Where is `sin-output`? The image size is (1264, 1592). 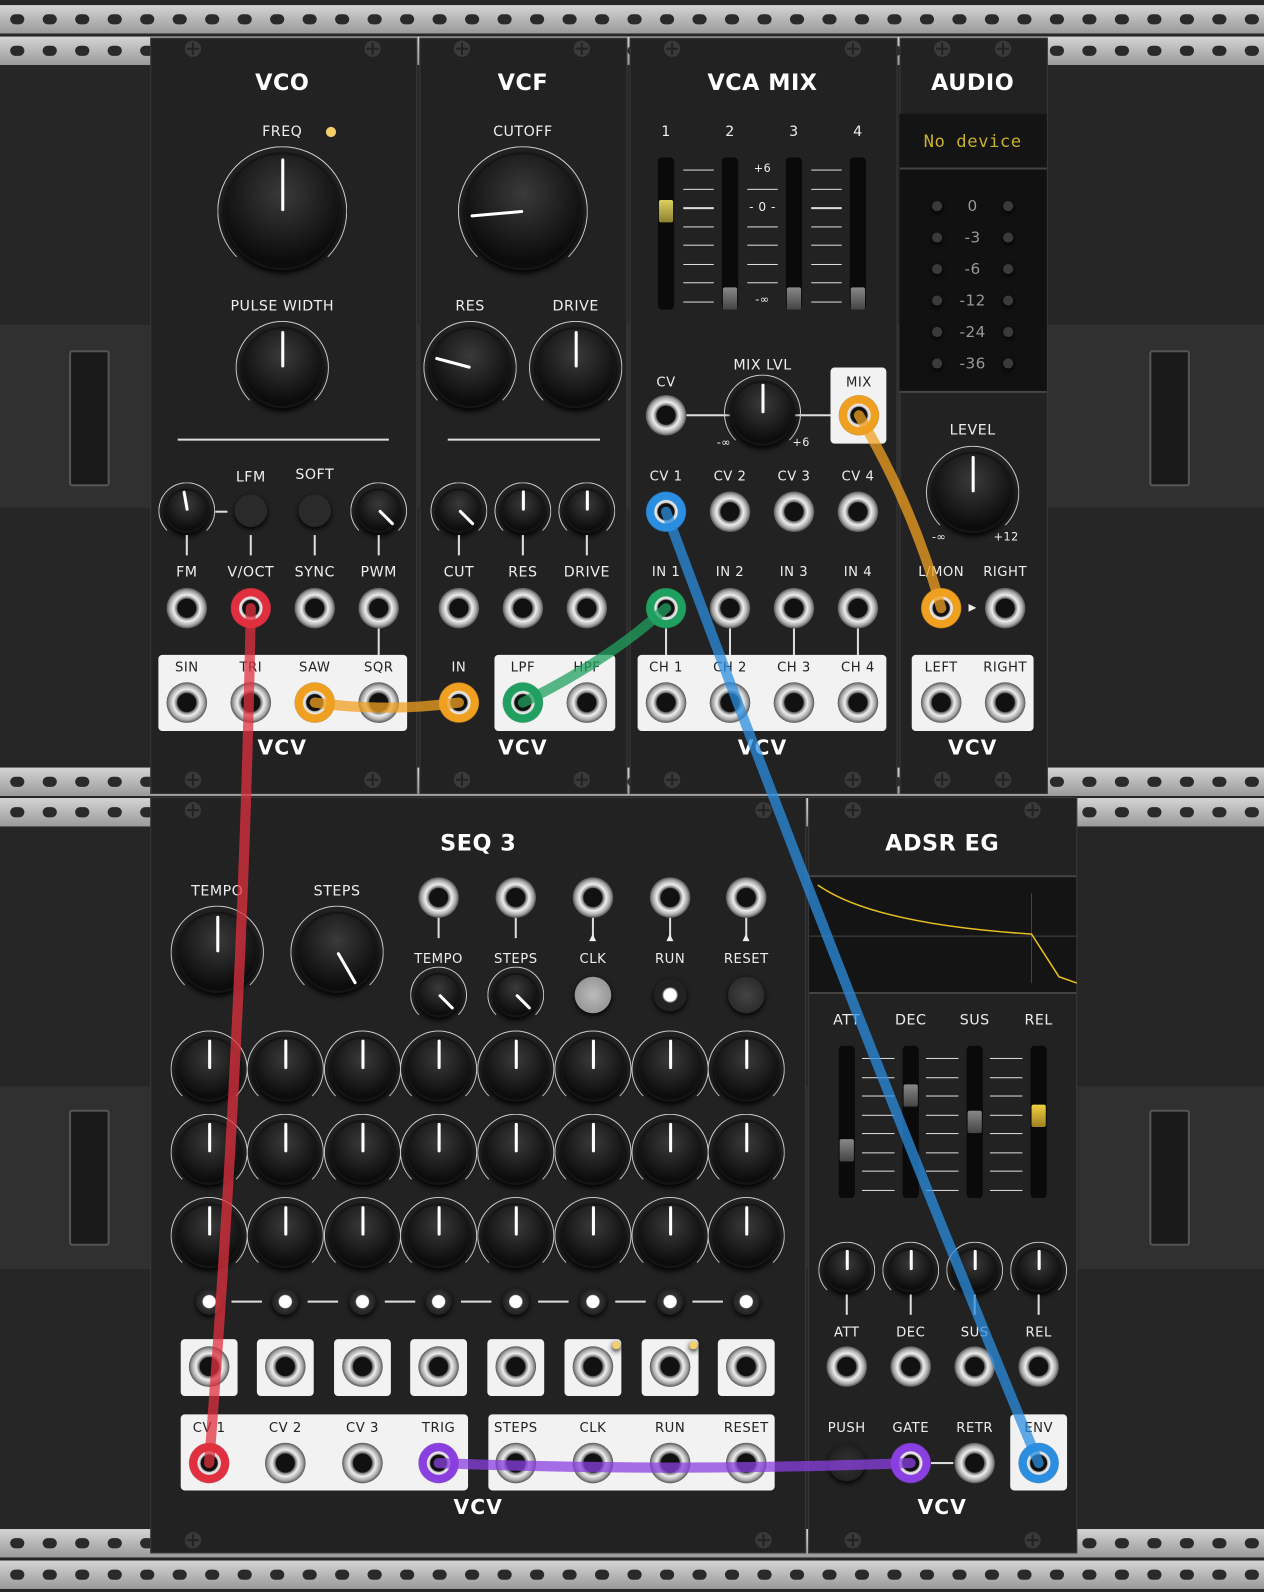 sin-output is located at coordinates (187, 702).